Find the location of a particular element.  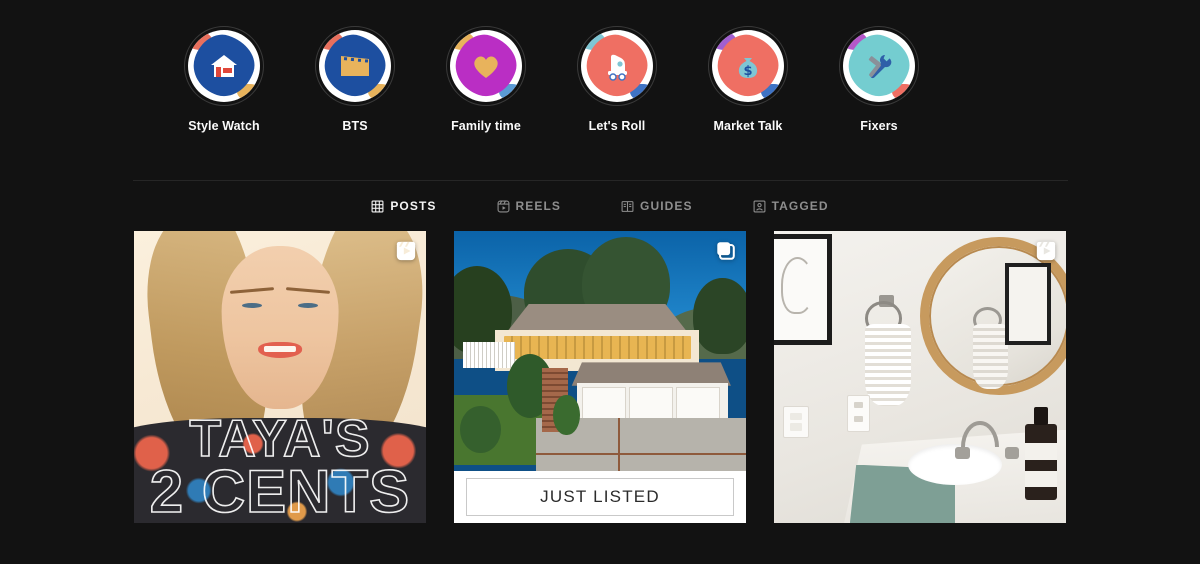

money-bag-icon: $ is located at coordinates (748, 66).